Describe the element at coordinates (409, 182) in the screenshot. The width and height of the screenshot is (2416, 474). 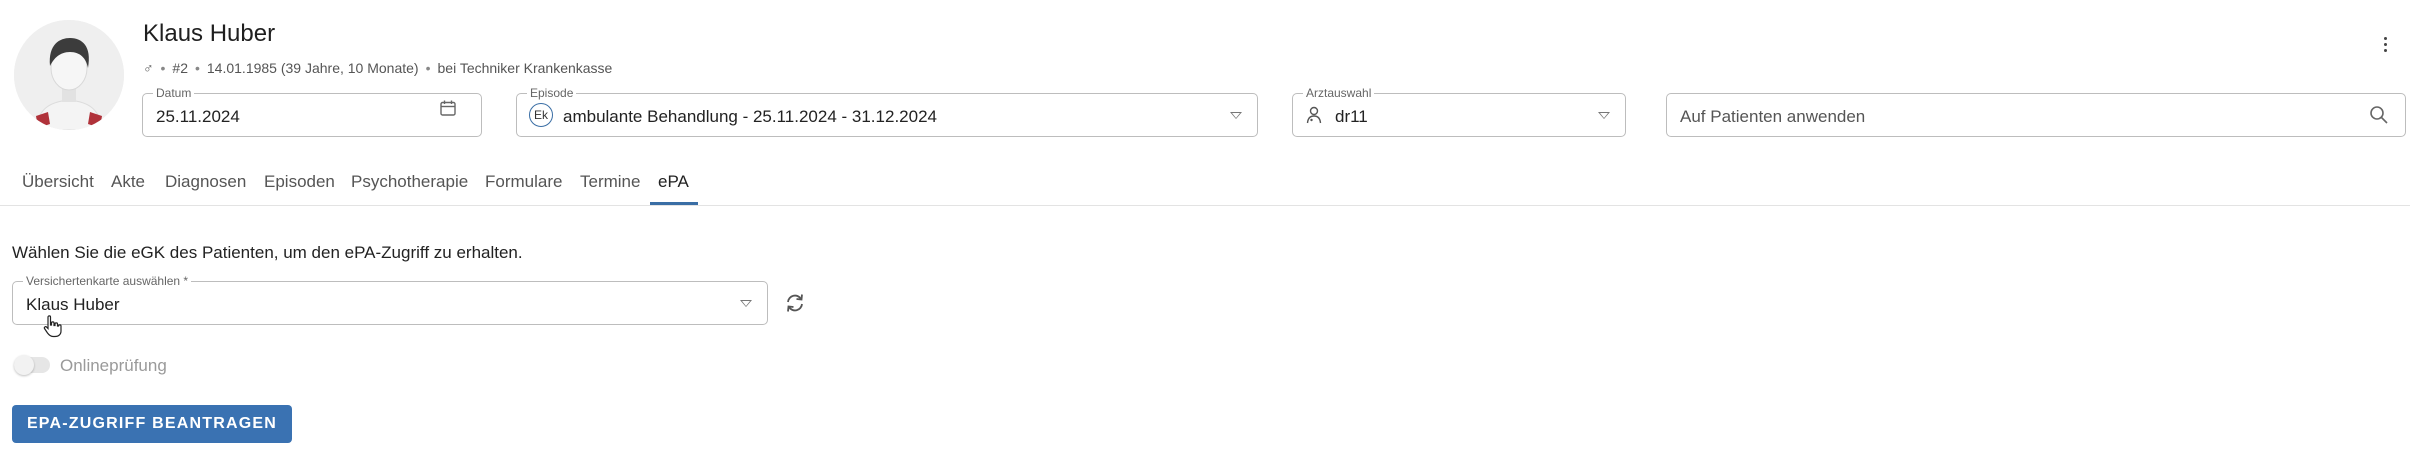
I see `tab-psychotherapie: Psychotherapie` at that location.